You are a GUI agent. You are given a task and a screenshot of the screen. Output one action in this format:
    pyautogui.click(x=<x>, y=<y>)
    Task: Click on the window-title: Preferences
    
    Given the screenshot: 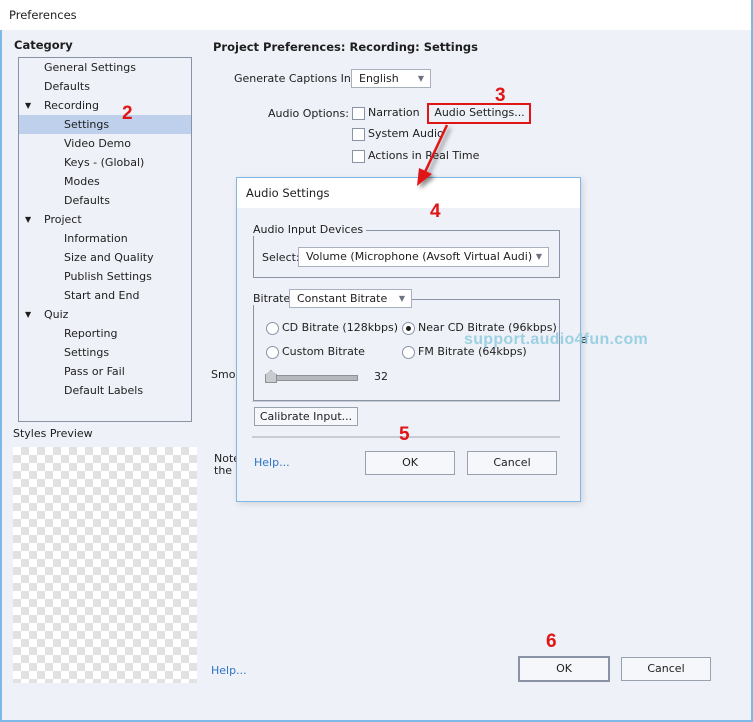 What is the action you would take?
    pyautogui.click(x=43, y=15)
    